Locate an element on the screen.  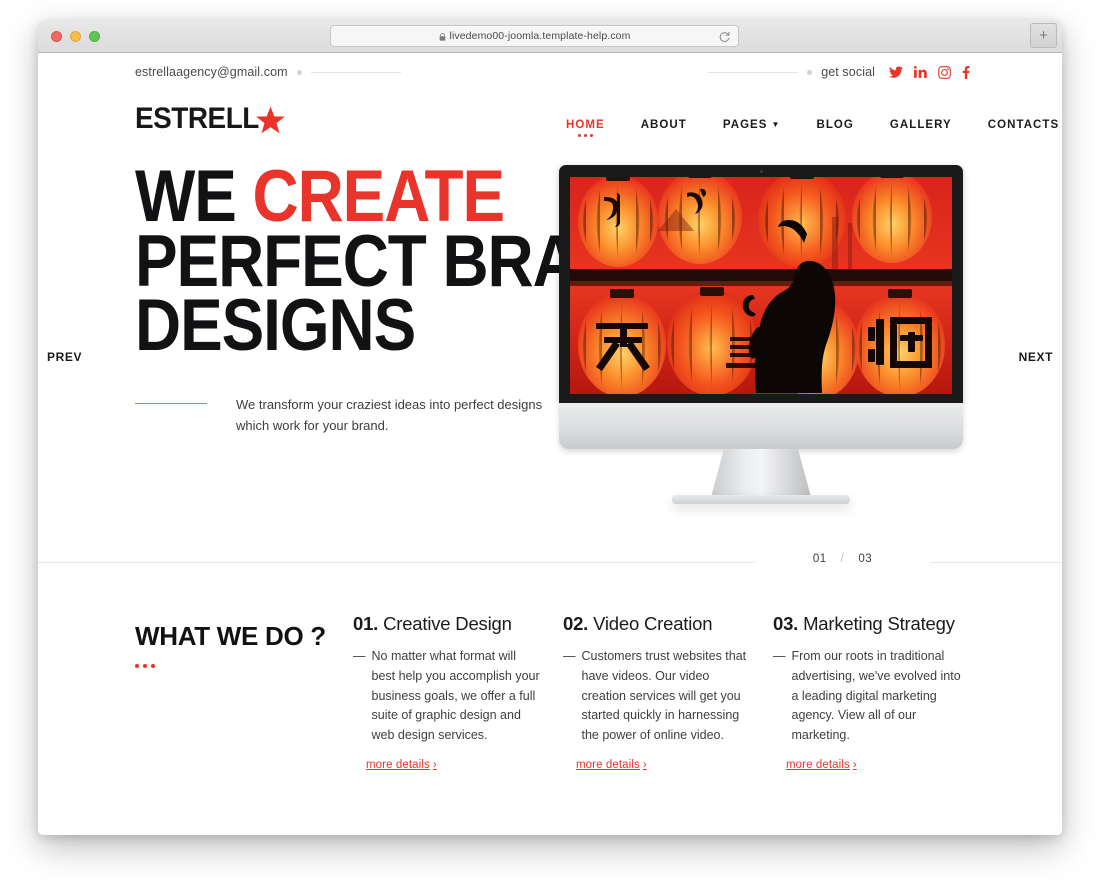
site-logo: ESTRELL is located at coordinates (210, 119).